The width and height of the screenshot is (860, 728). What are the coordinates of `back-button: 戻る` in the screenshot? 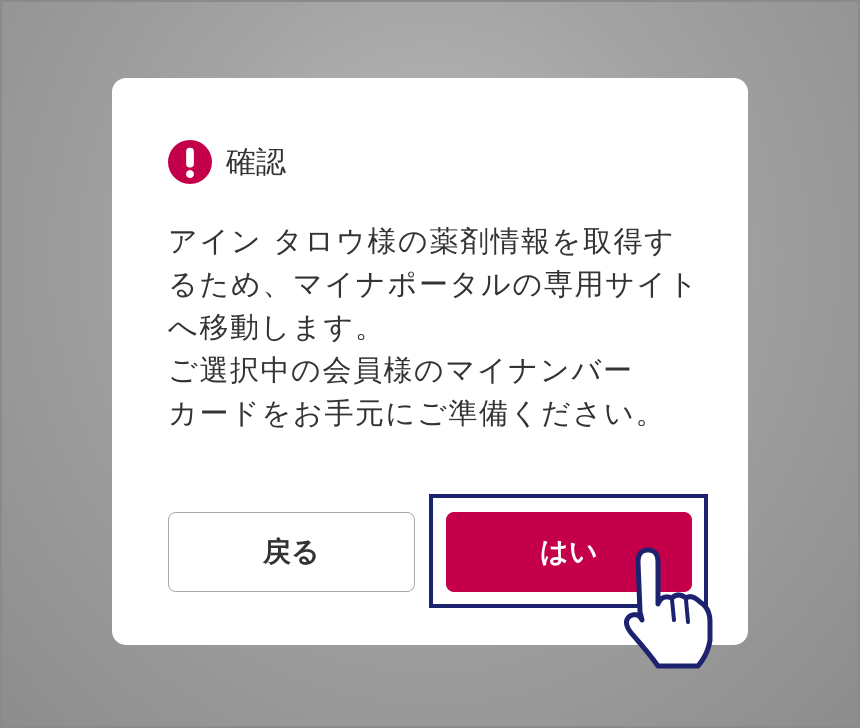 It's located at (291, 552).